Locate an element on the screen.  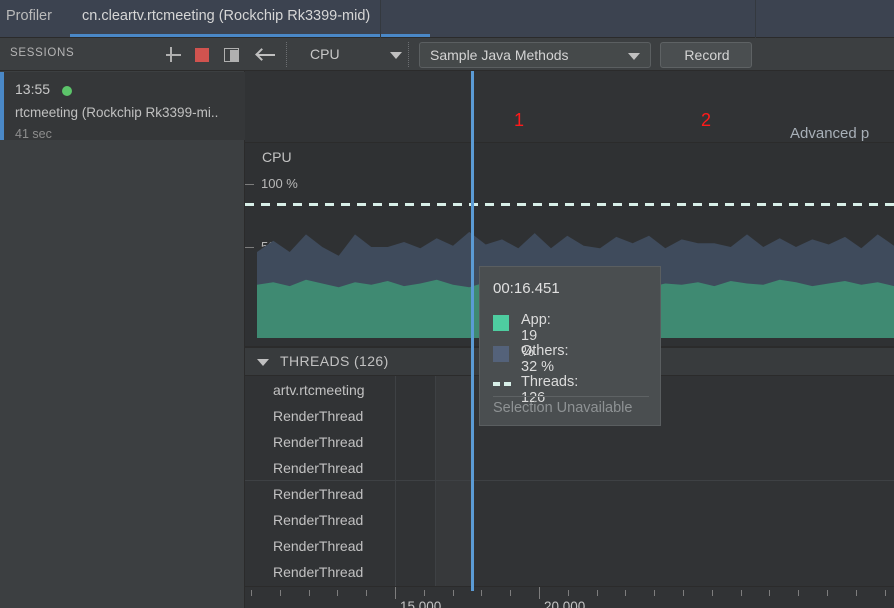
record-button: Record is located at coordinates (706, 55).